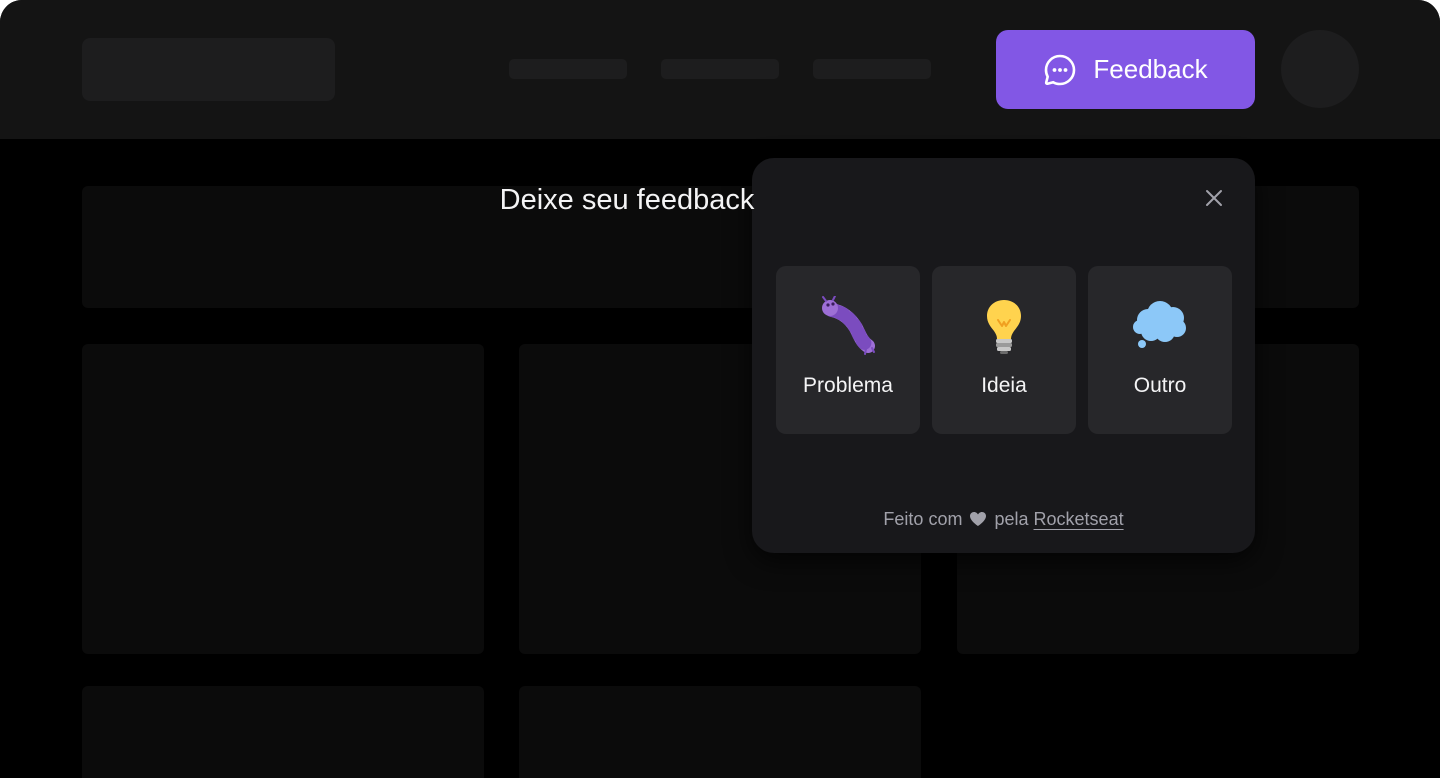 This screenshot has width=1440, height=778. I want to click on feedback-button-label: Feedback, so click(1150, 69).